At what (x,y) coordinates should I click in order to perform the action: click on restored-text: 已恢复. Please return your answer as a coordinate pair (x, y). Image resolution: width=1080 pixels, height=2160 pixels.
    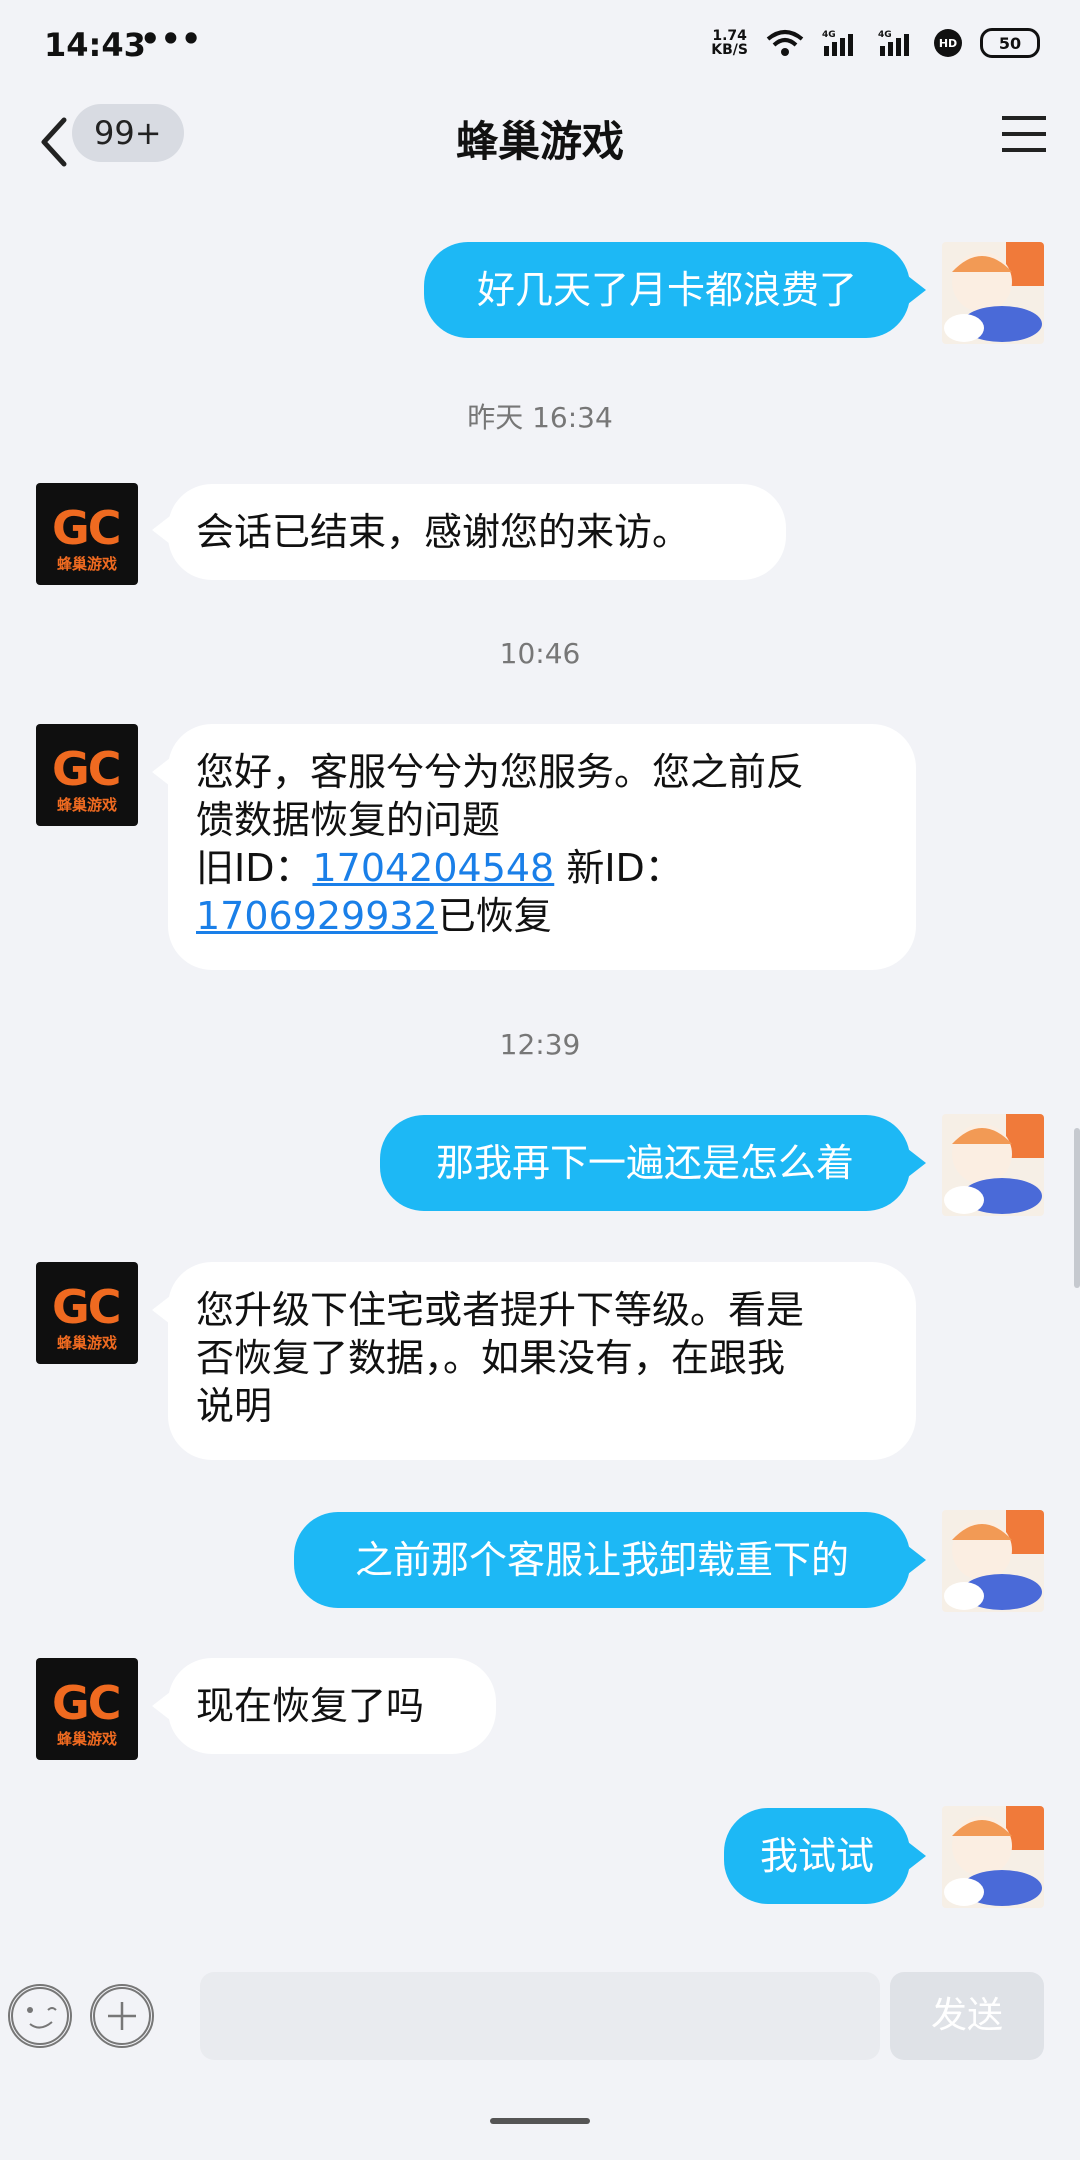
    Looking at the image, I should click on (494, 916).